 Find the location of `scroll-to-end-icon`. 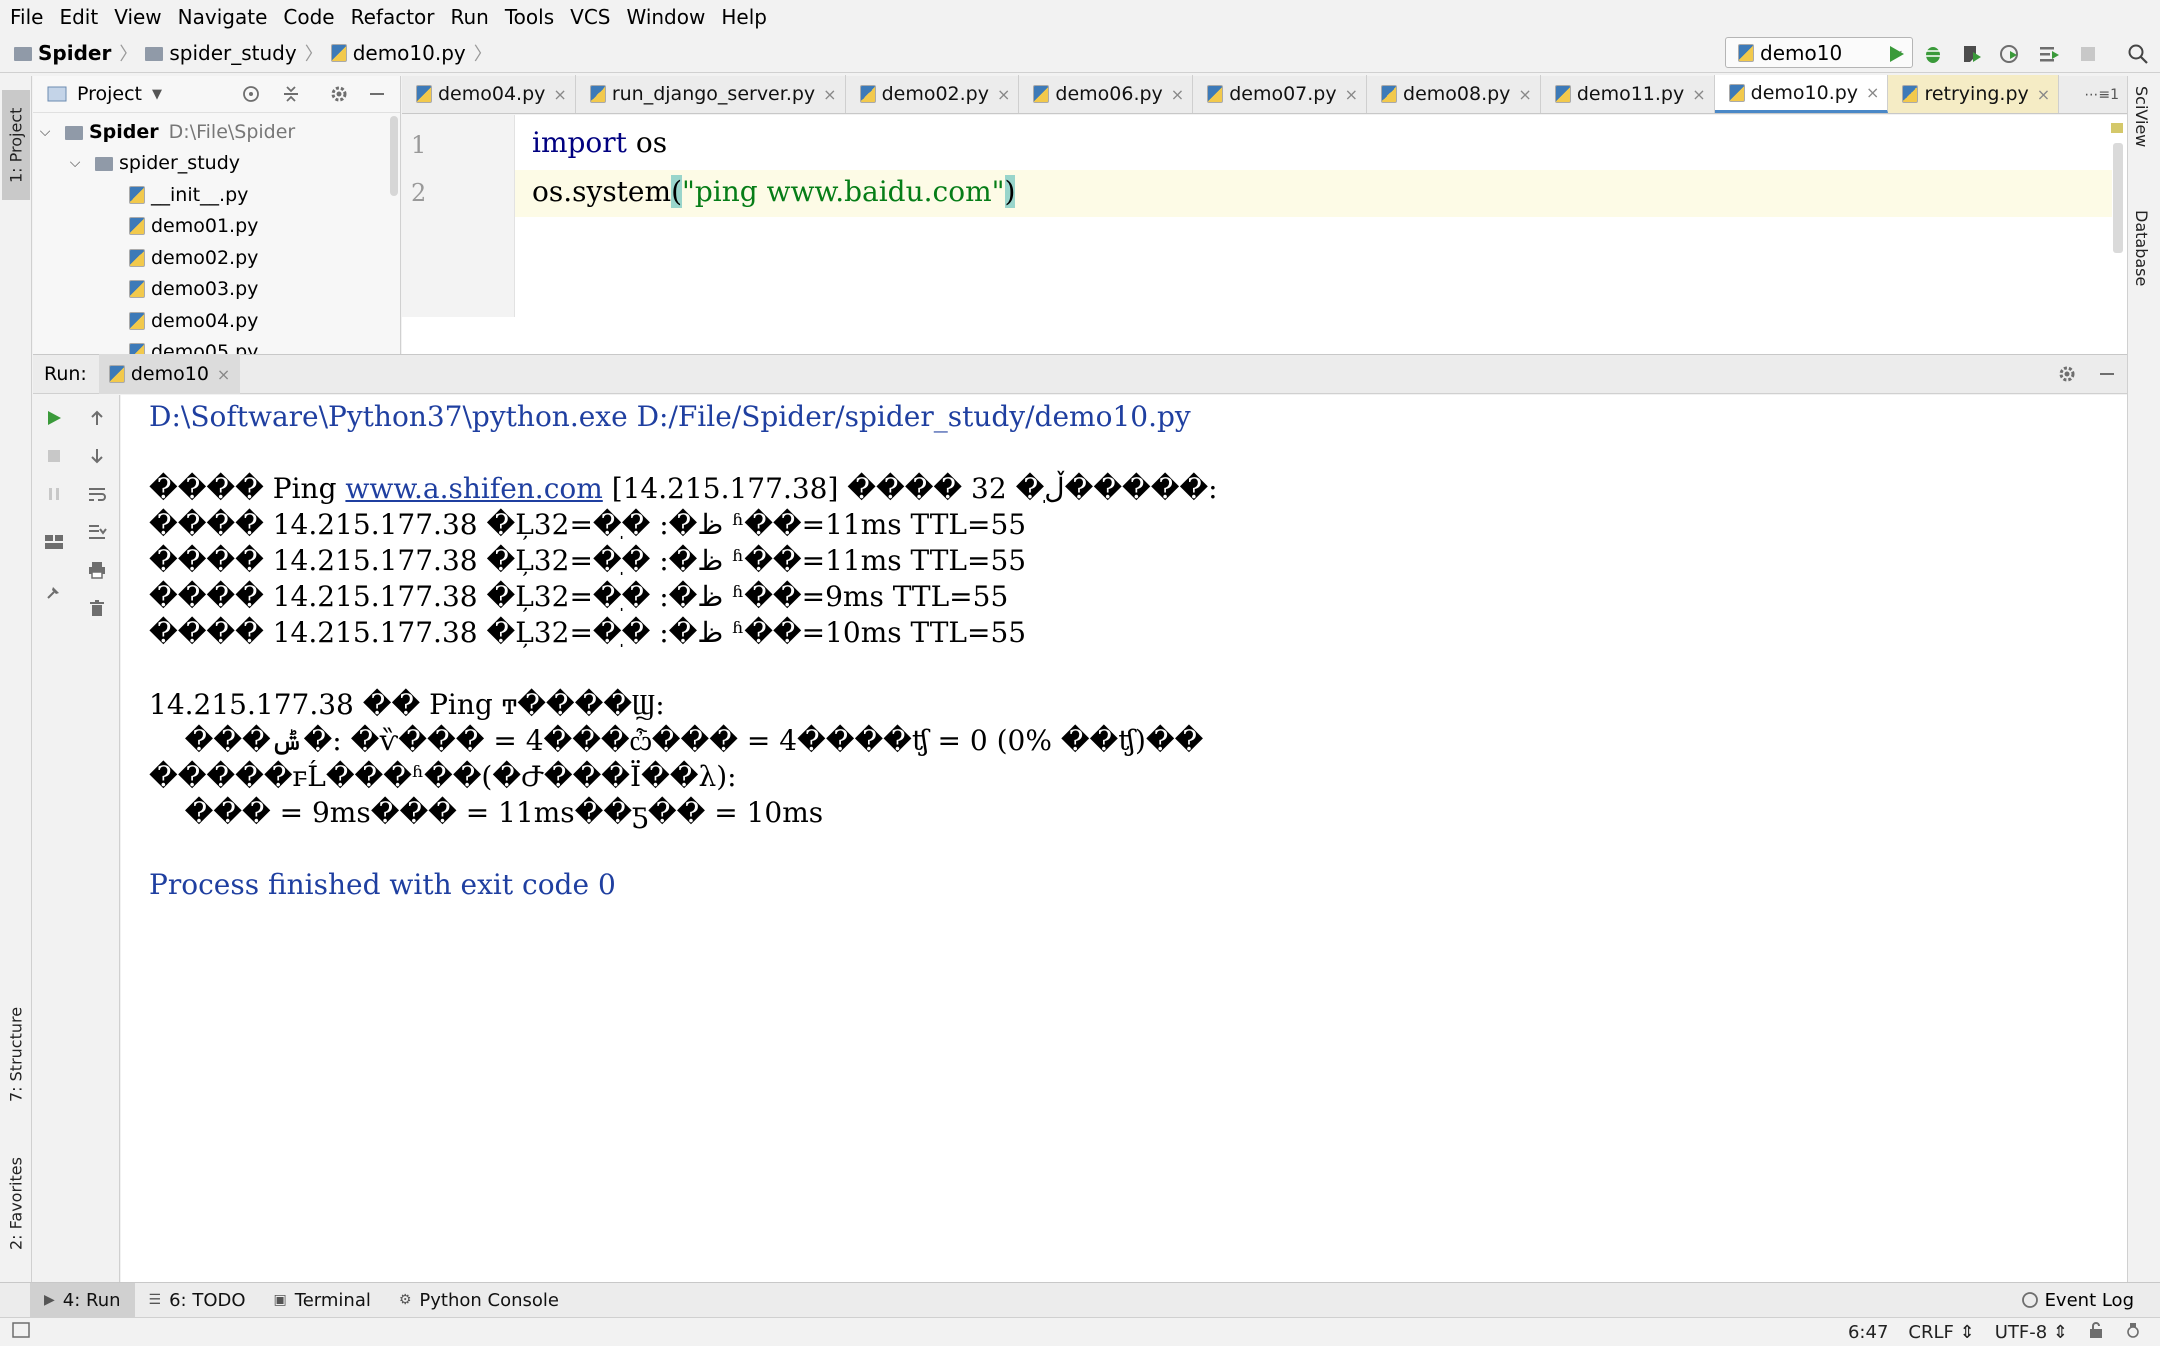

scroll-to-end-icon is located at coordinates (97, 532).